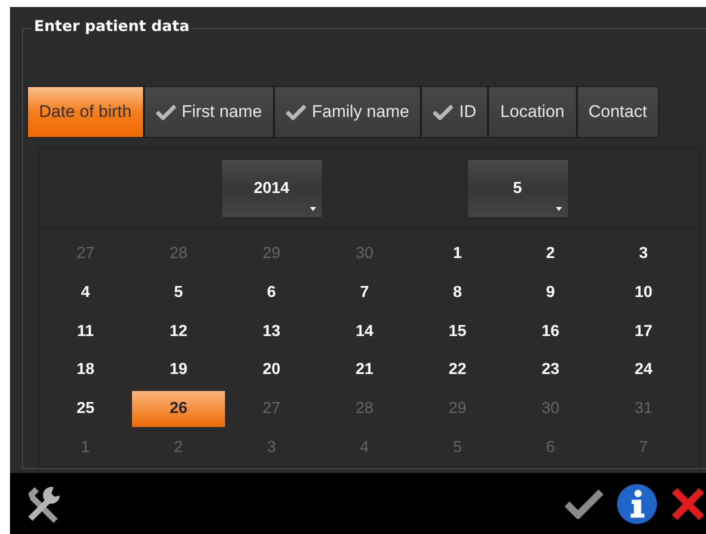 This screenshot has height=534, width=706. Describe the element at coordinates (532, 112) in the screenshot. I see `tab: Location` at that location.